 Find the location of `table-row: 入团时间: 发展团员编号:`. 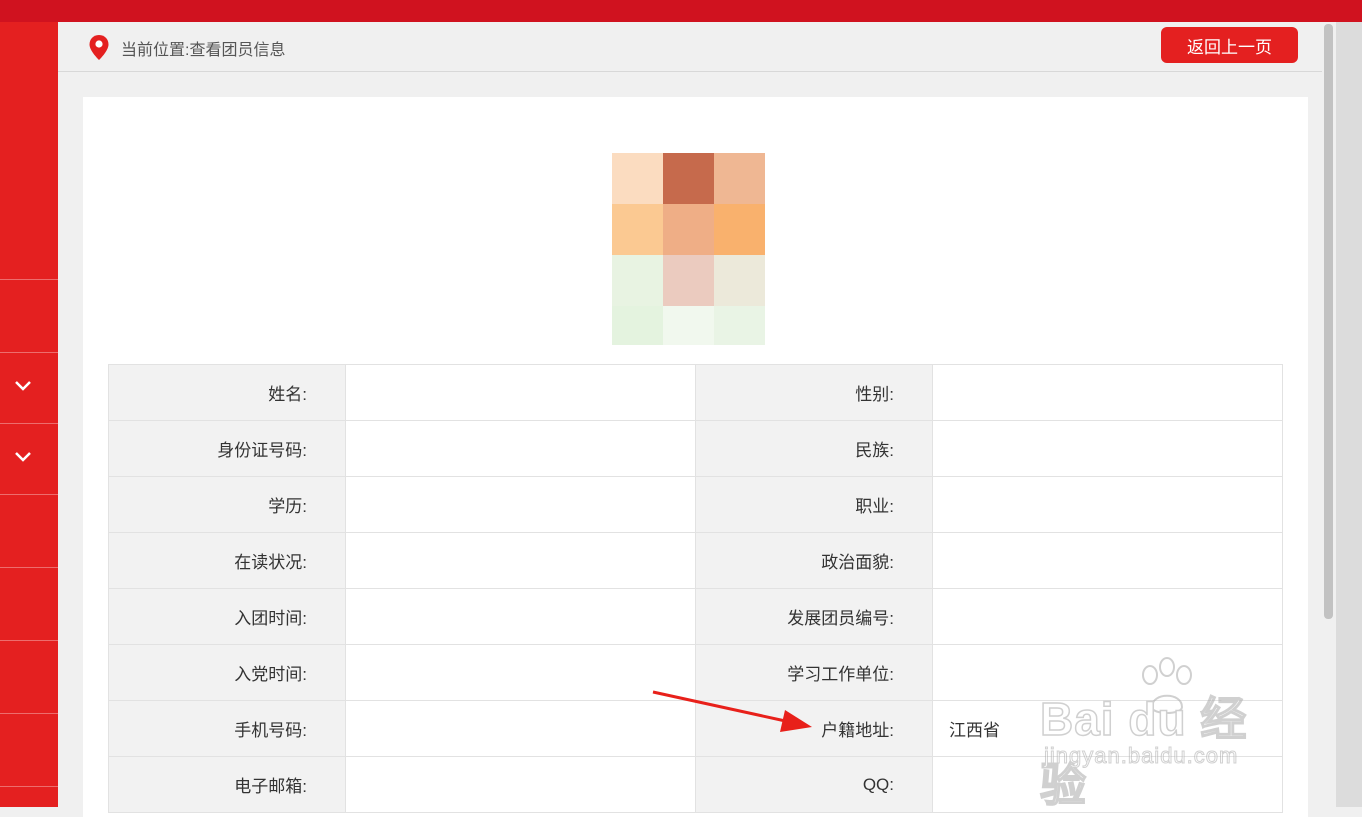

table-row: 入团时间: 发展团员编号: is located at coordinates (695, 616).